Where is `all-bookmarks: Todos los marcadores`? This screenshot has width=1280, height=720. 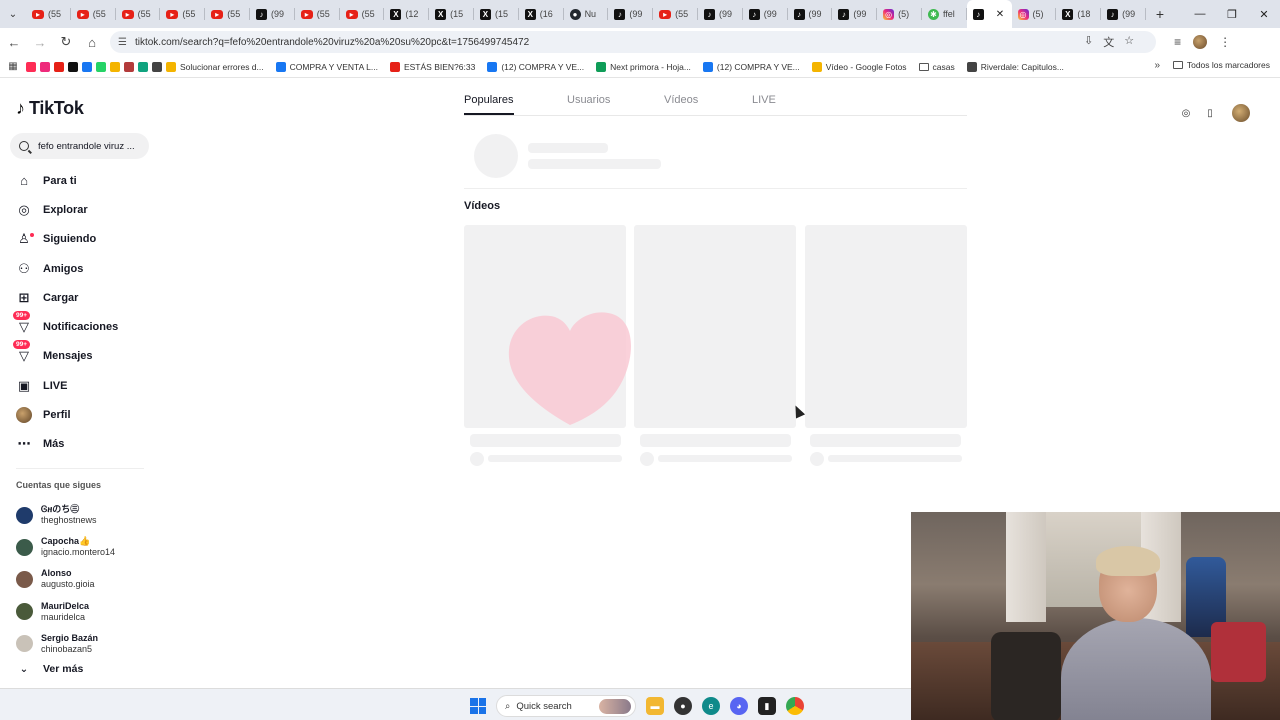
all-bookmarks: Todos los marcadores is located at coordinates (1221, 65).